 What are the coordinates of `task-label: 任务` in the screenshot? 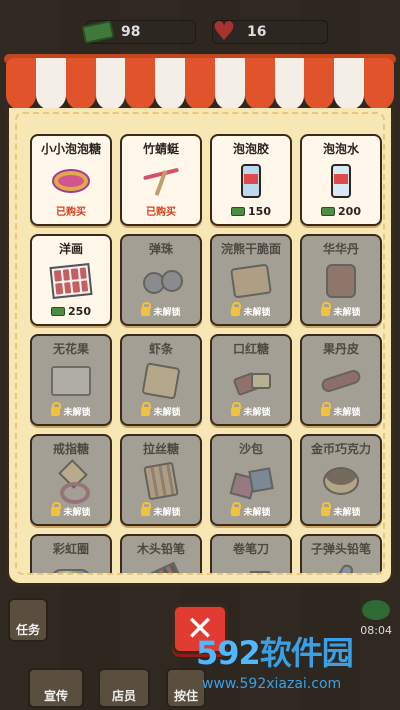 It's located at (27, 630).